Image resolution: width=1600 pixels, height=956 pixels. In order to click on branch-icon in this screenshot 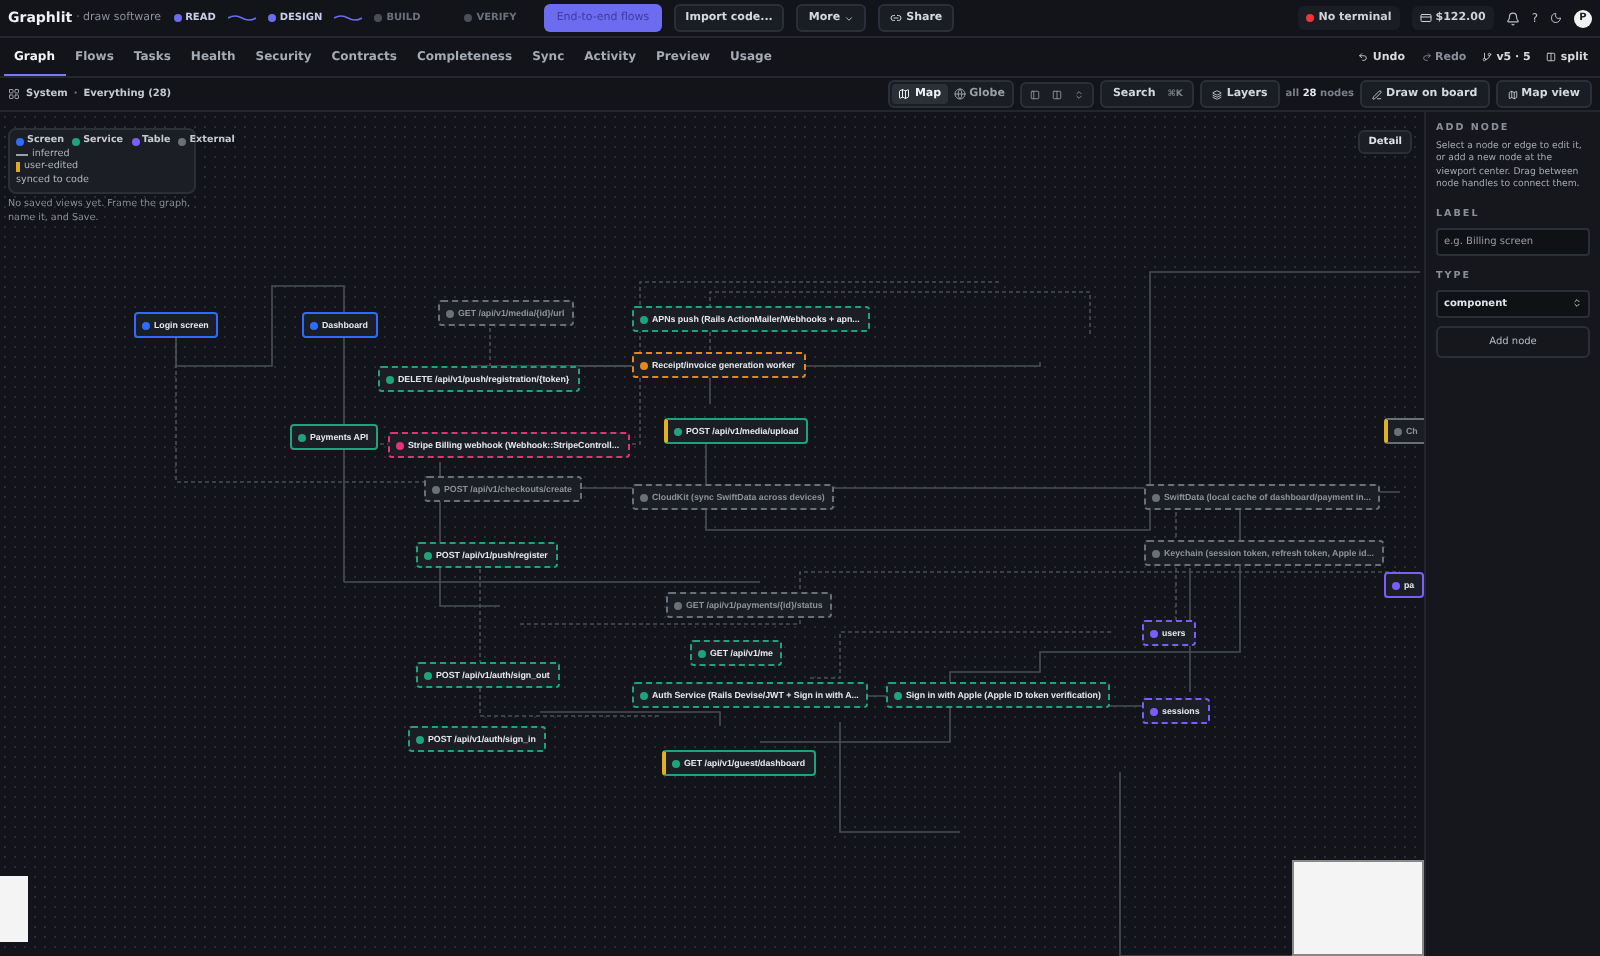, I will do `click(1487, 57)`.